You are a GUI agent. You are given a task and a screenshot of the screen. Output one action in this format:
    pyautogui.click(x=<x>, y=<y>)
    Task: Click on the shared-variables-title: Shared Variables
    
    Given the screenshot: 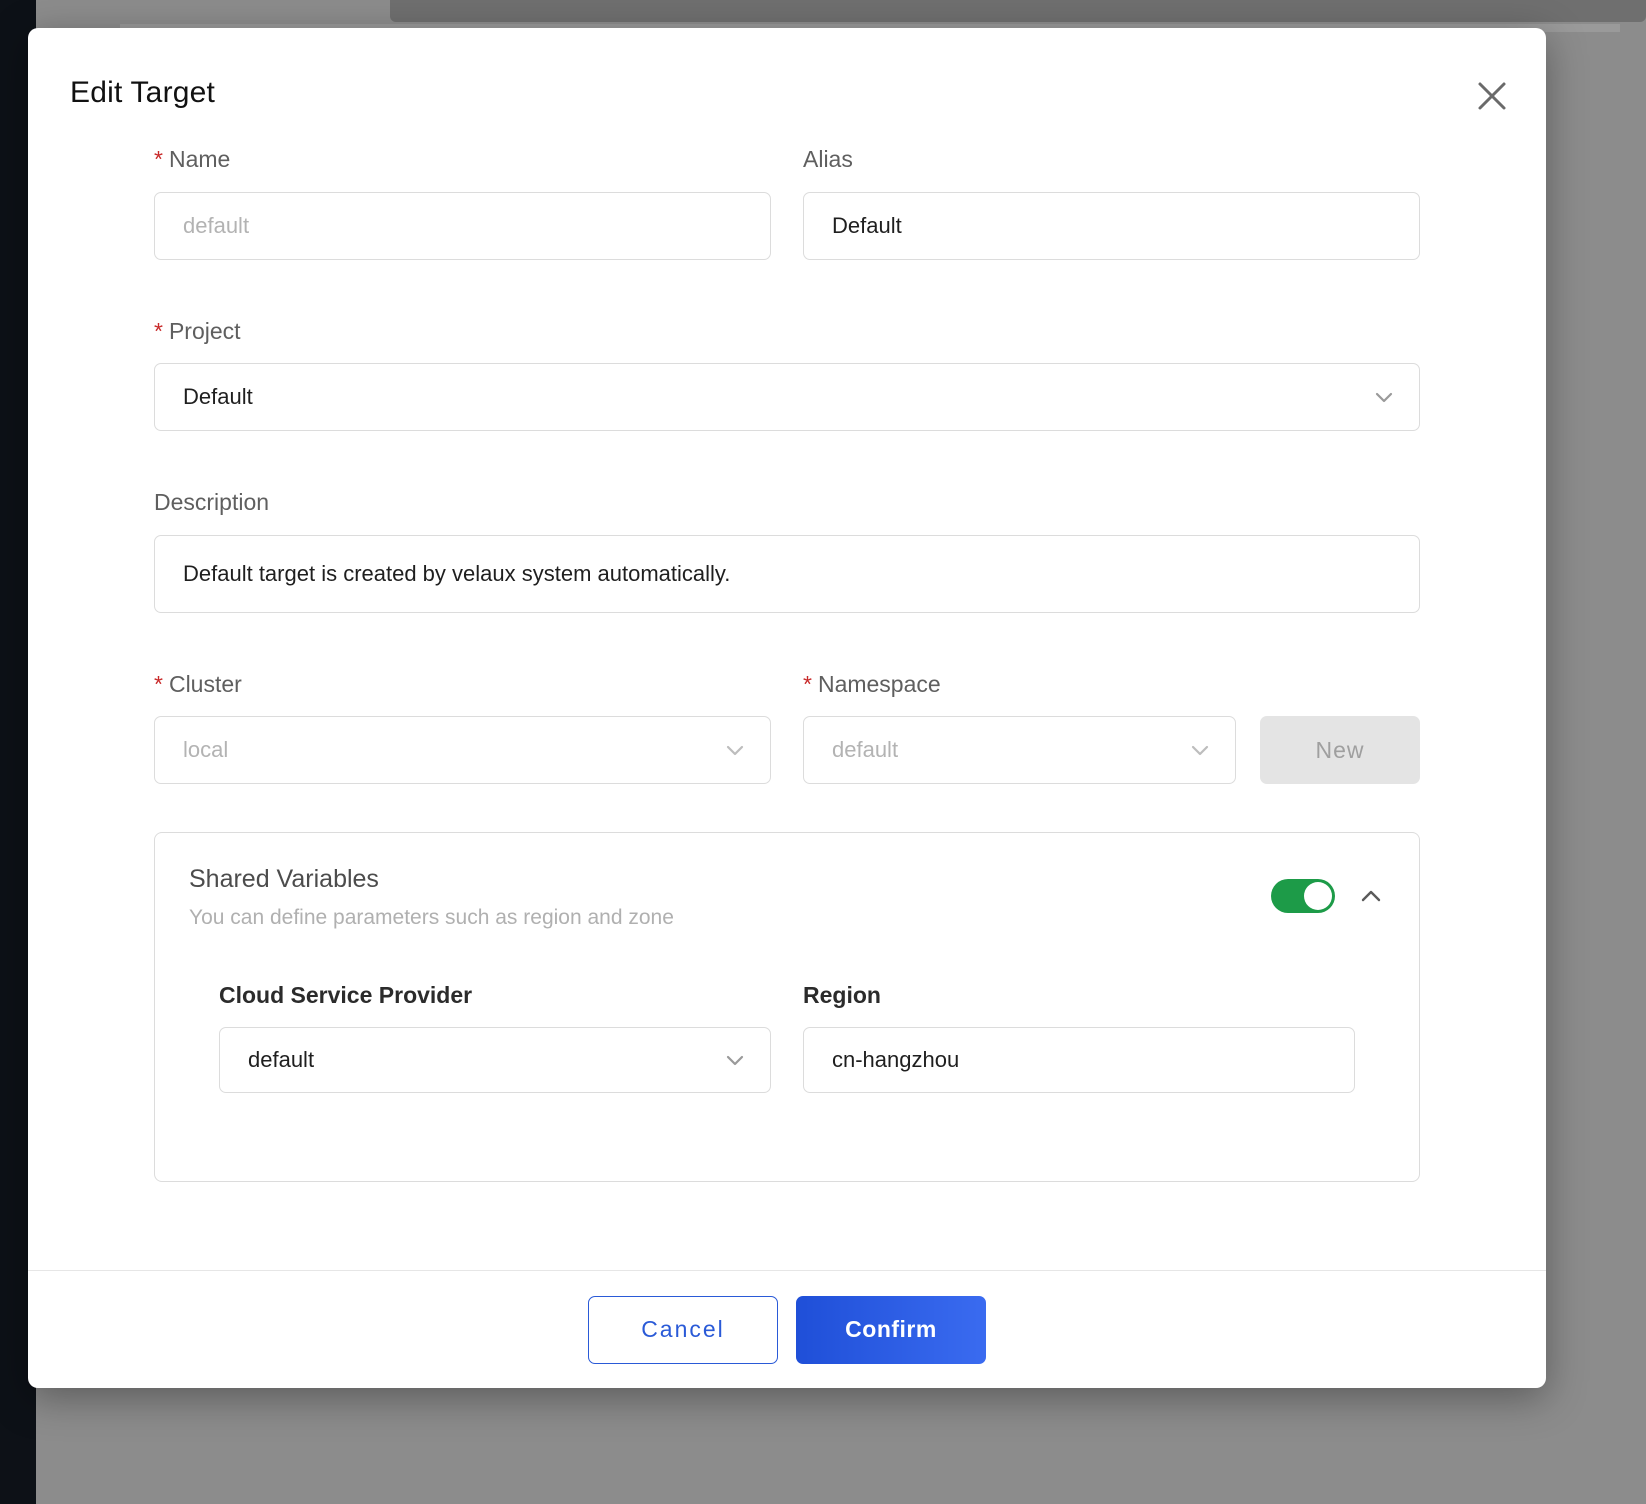 What is the action you would take?
    pyautogui.click(x=284, y=879)
    